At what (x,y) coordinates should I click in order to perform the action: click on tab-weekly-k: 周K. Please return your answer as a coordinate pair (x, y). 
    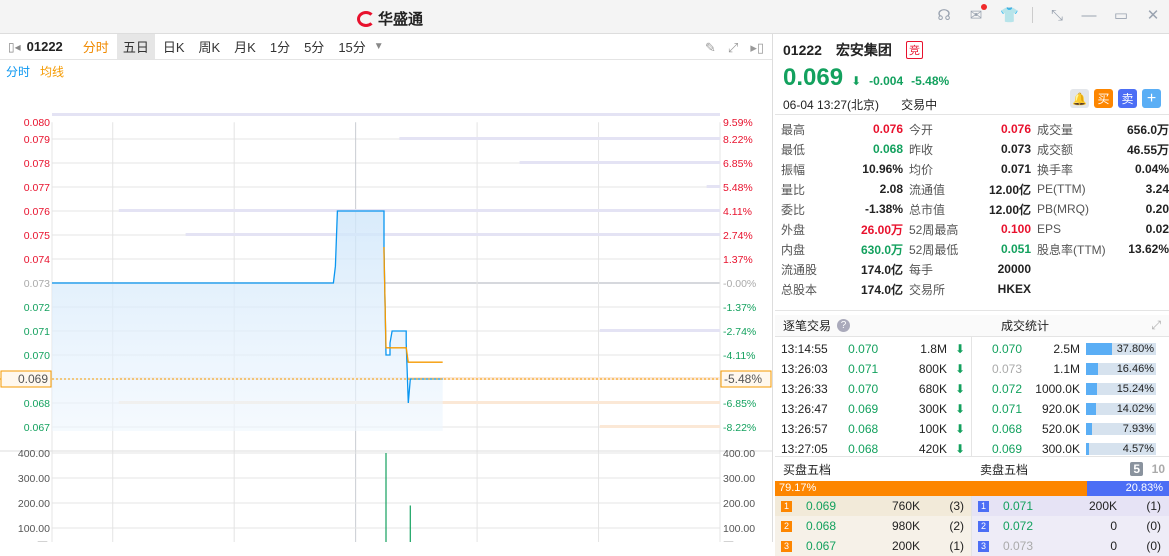
    Looking at the image, I should click on (210, 46).